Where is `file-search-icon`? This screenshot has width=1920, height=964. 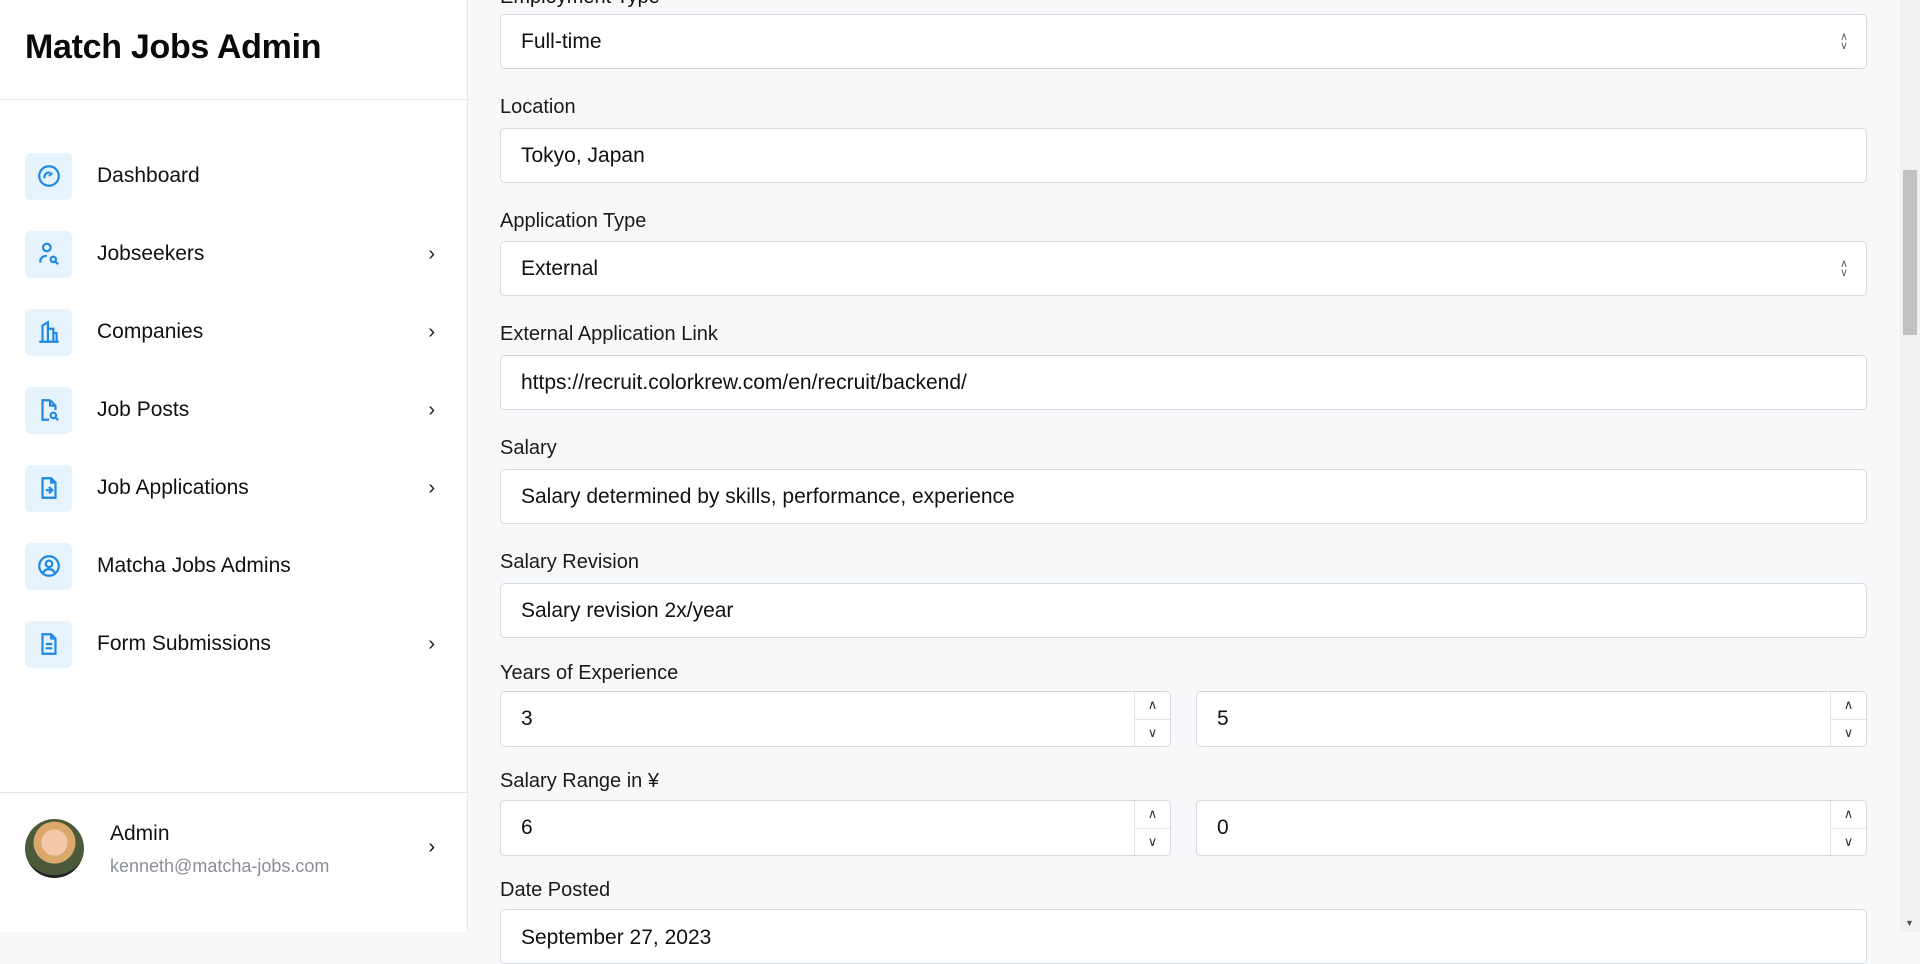
file-search-icon is located at coordinates (48, 410).